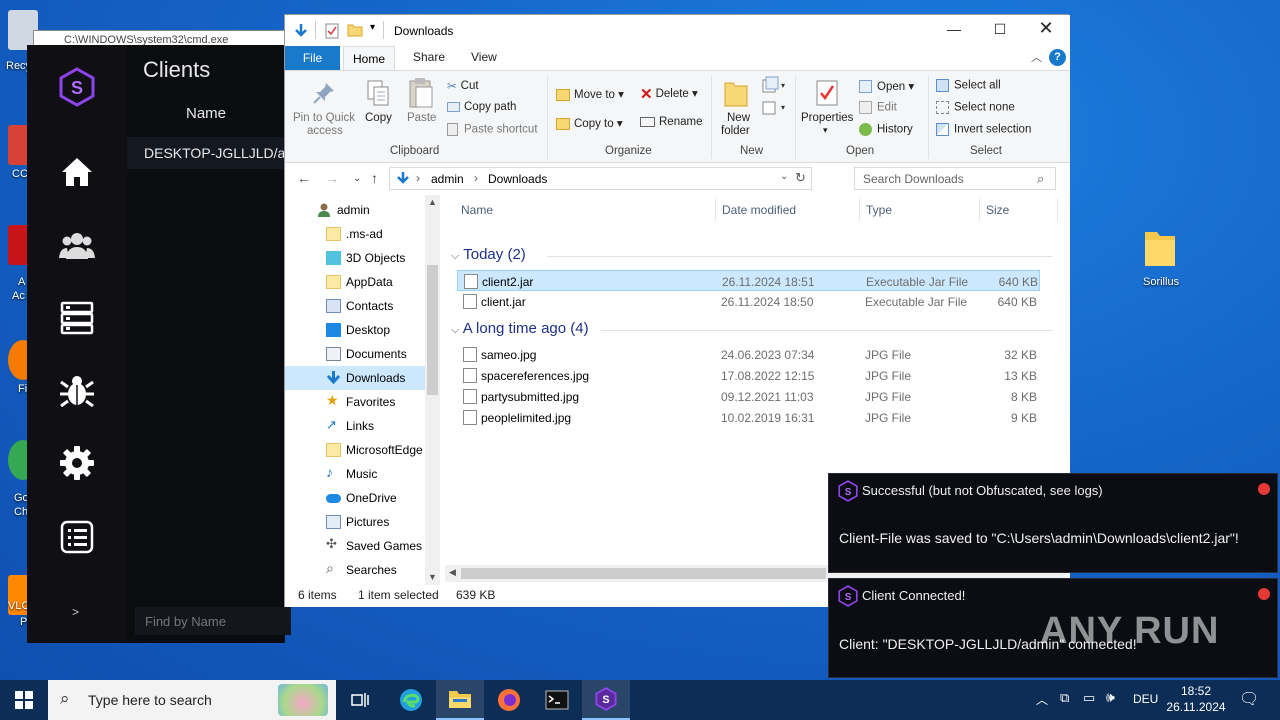 This screenshot has height=720, width=1280. What do you see at coordinates (324, 118) in the screenshot?
I see `pin-quick-access-label-1: Pin to Quick` at bounding box center [324, 118].